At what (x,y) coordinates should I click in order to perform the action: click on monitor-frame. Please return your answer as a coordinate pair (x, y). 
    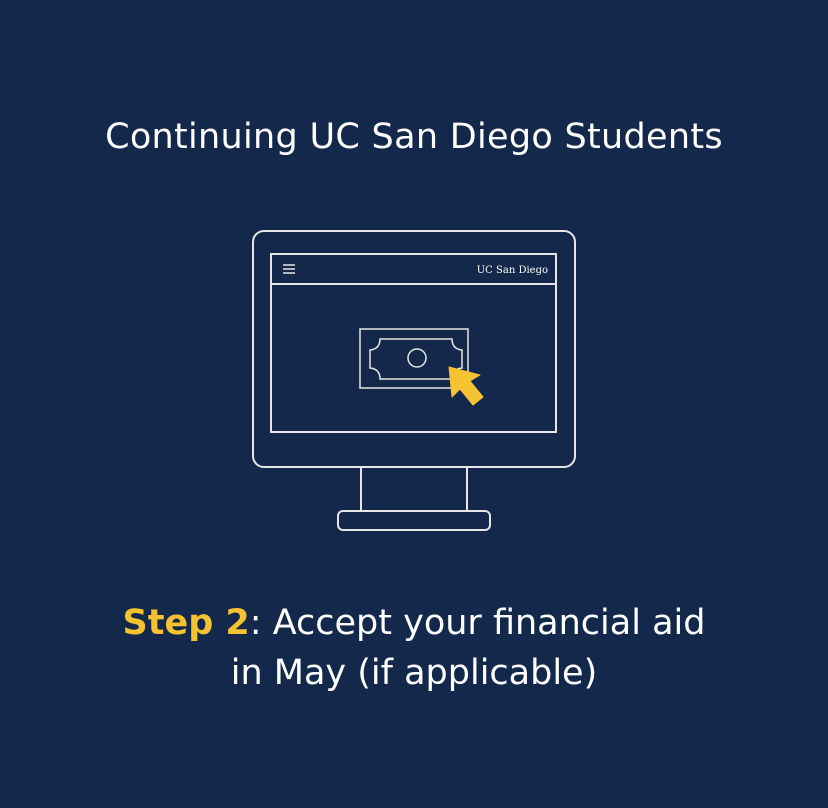
    Looking at the image, I should click on (414, 349).